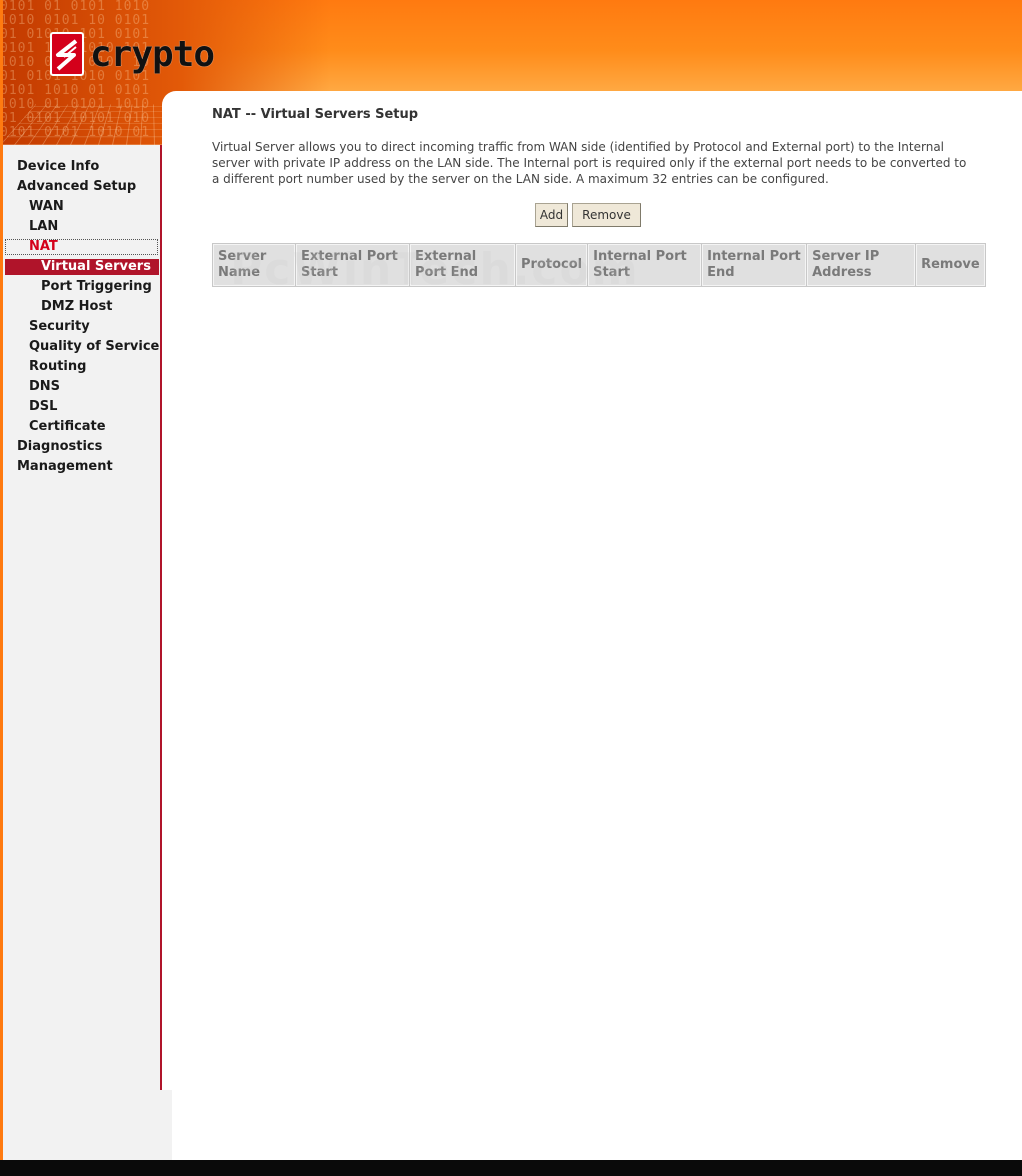 The width and height of the screenshot is (1022, 1176). What do you see at coordinates (96, 267) in the screenshot?
I see `sidebar-item-virtual-servers: Virtual Servers` at bounding box center [96, 267].